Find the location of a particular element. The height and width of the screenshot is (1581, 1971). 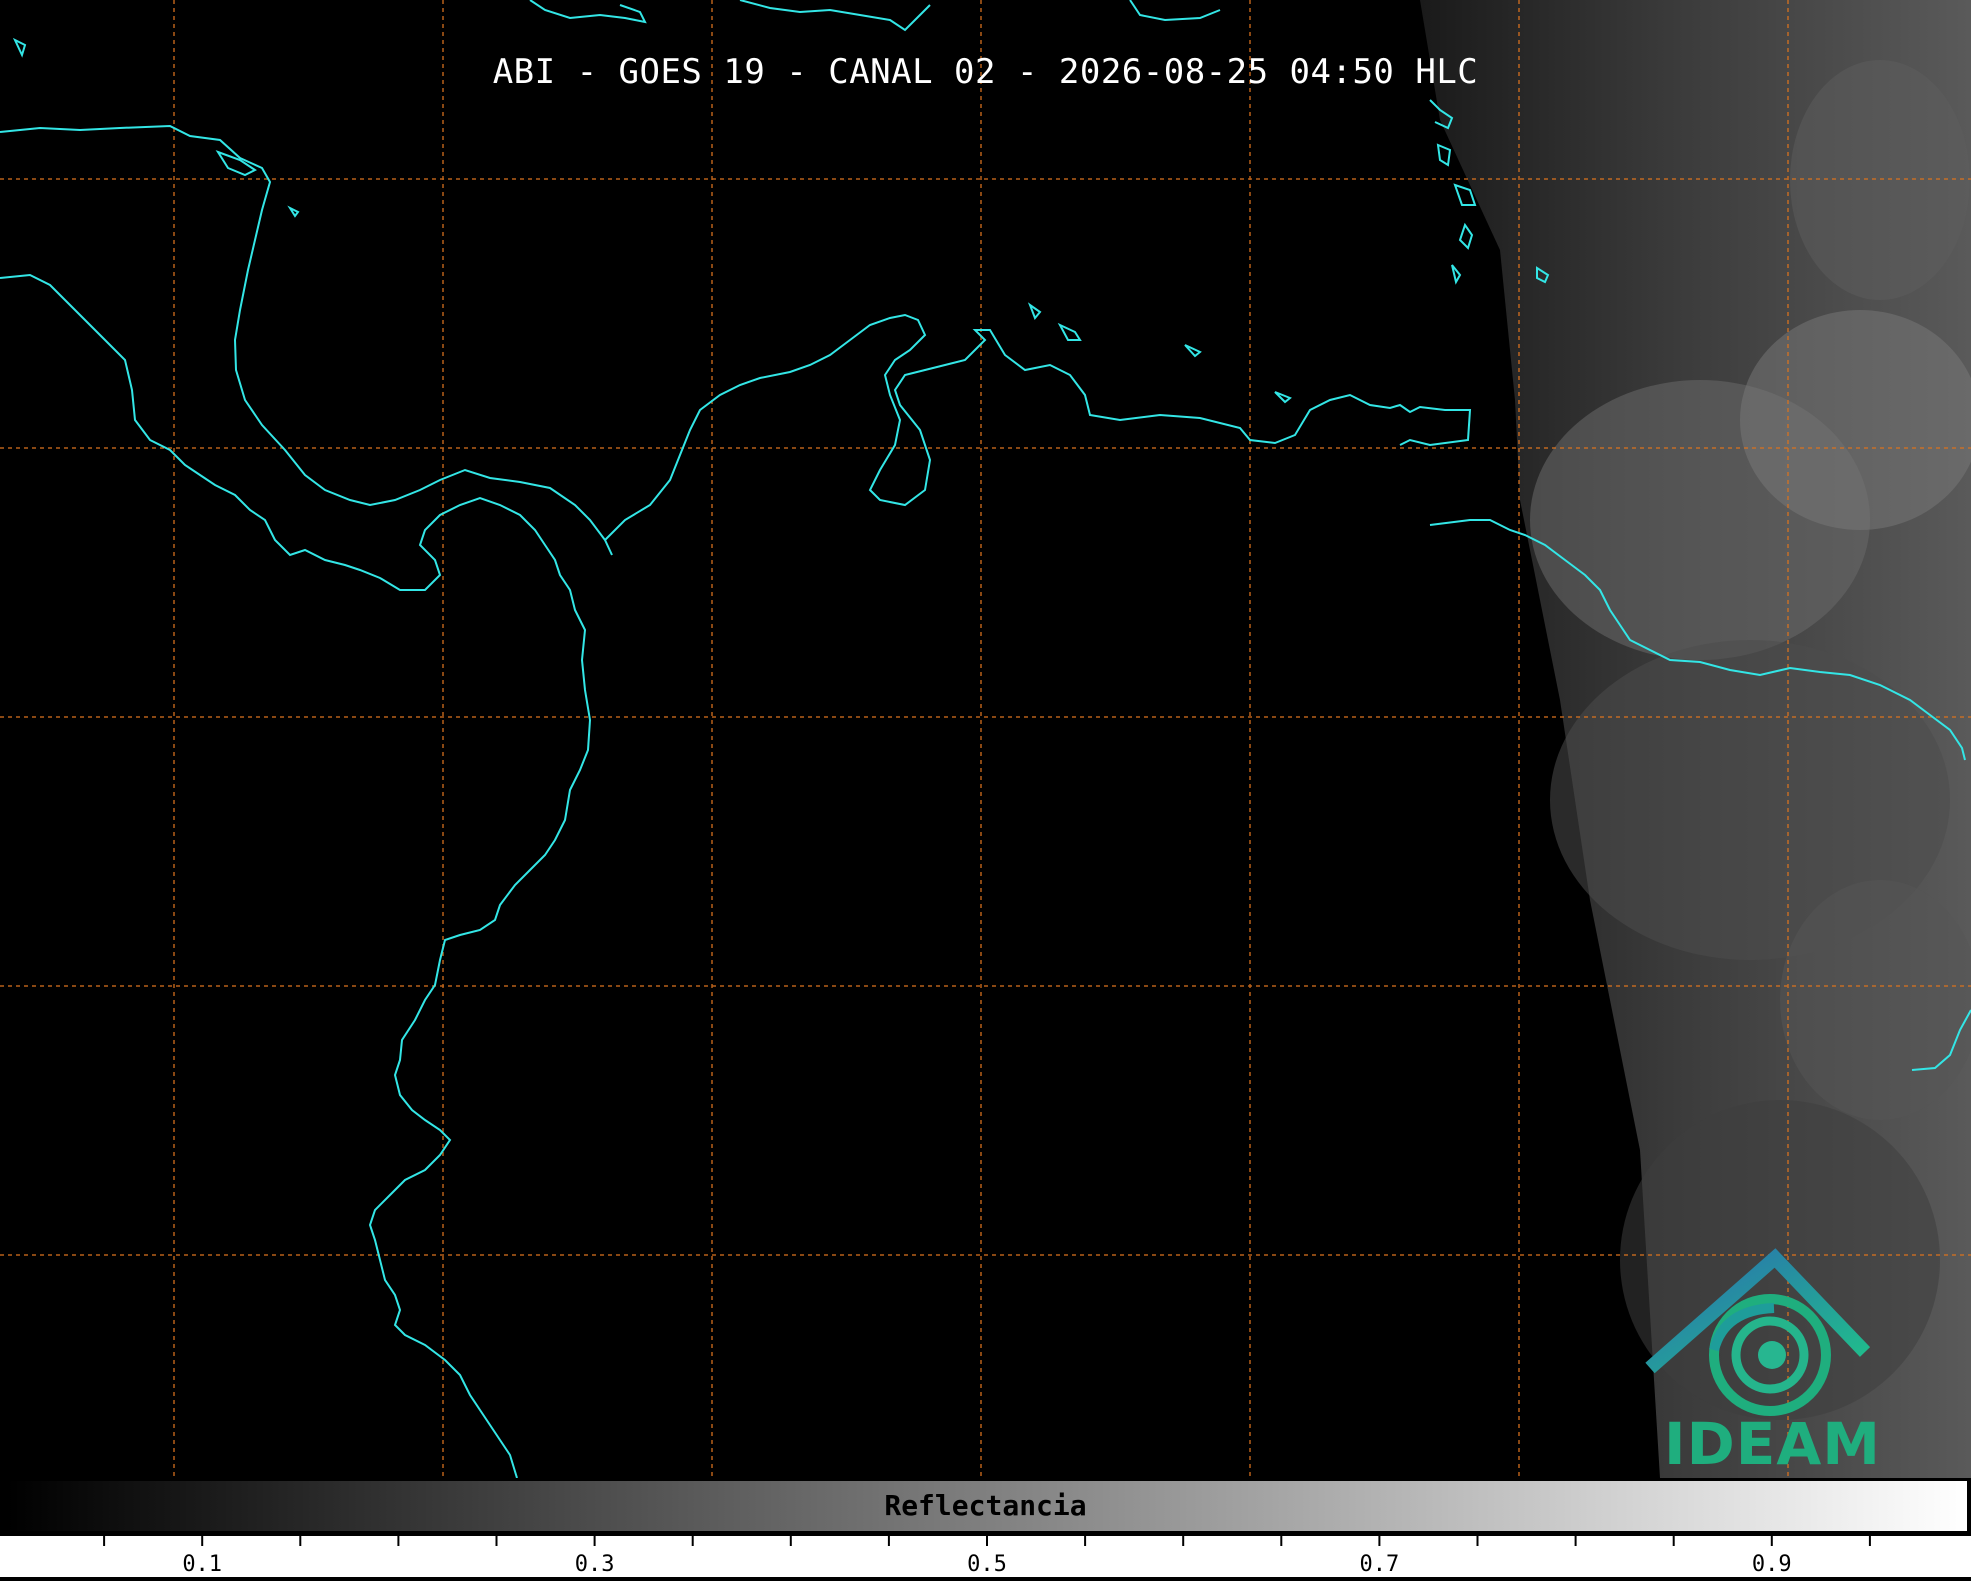

colorbar-label: Reflectancia is located at coordinates (985, 1505).